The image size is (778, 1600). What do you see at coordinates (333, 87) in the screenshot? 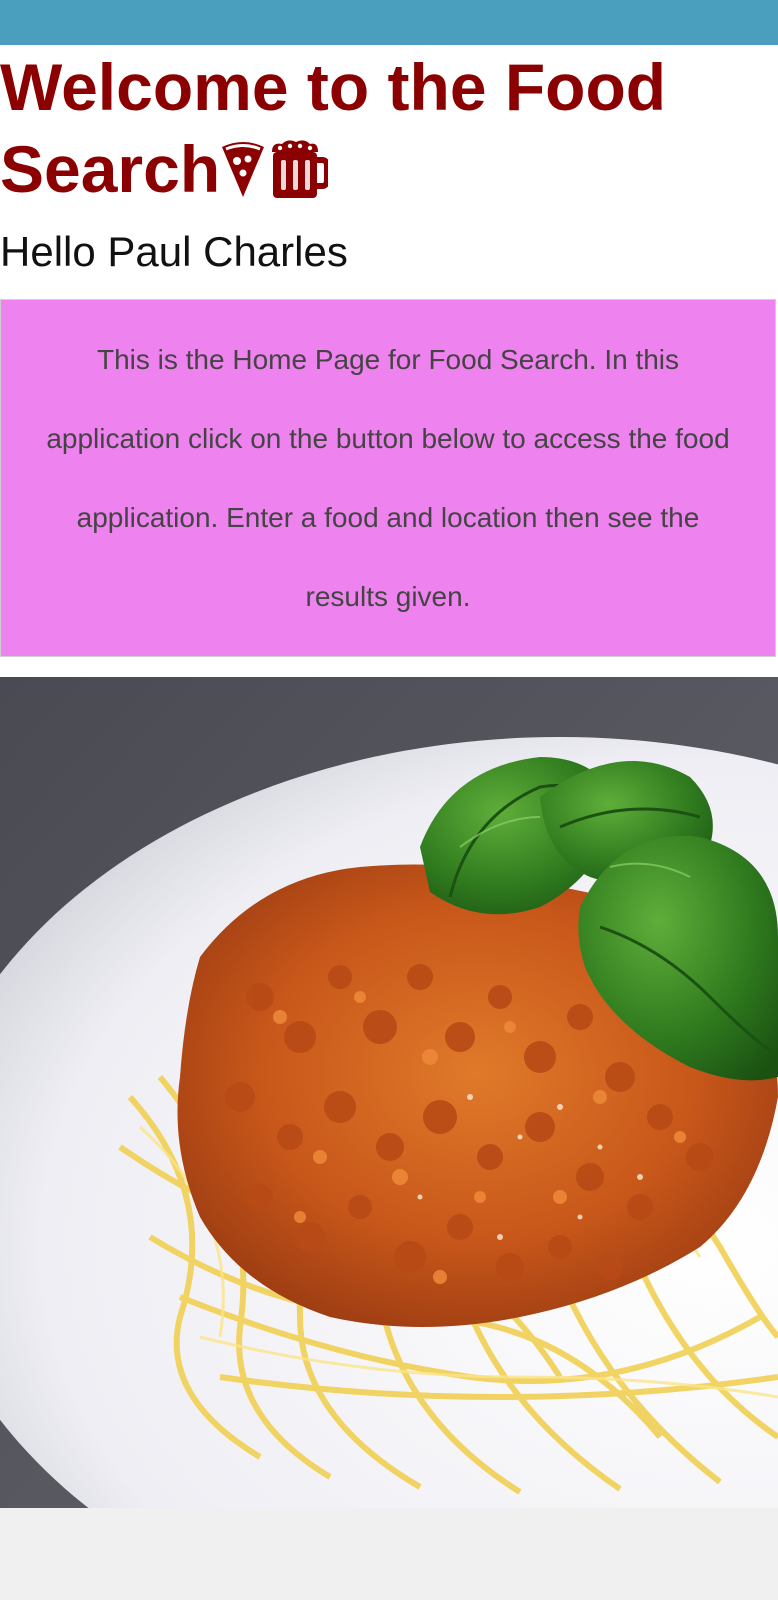
I see `page-title-line1: Welcome to the Food` at bounding box center [333, 87].